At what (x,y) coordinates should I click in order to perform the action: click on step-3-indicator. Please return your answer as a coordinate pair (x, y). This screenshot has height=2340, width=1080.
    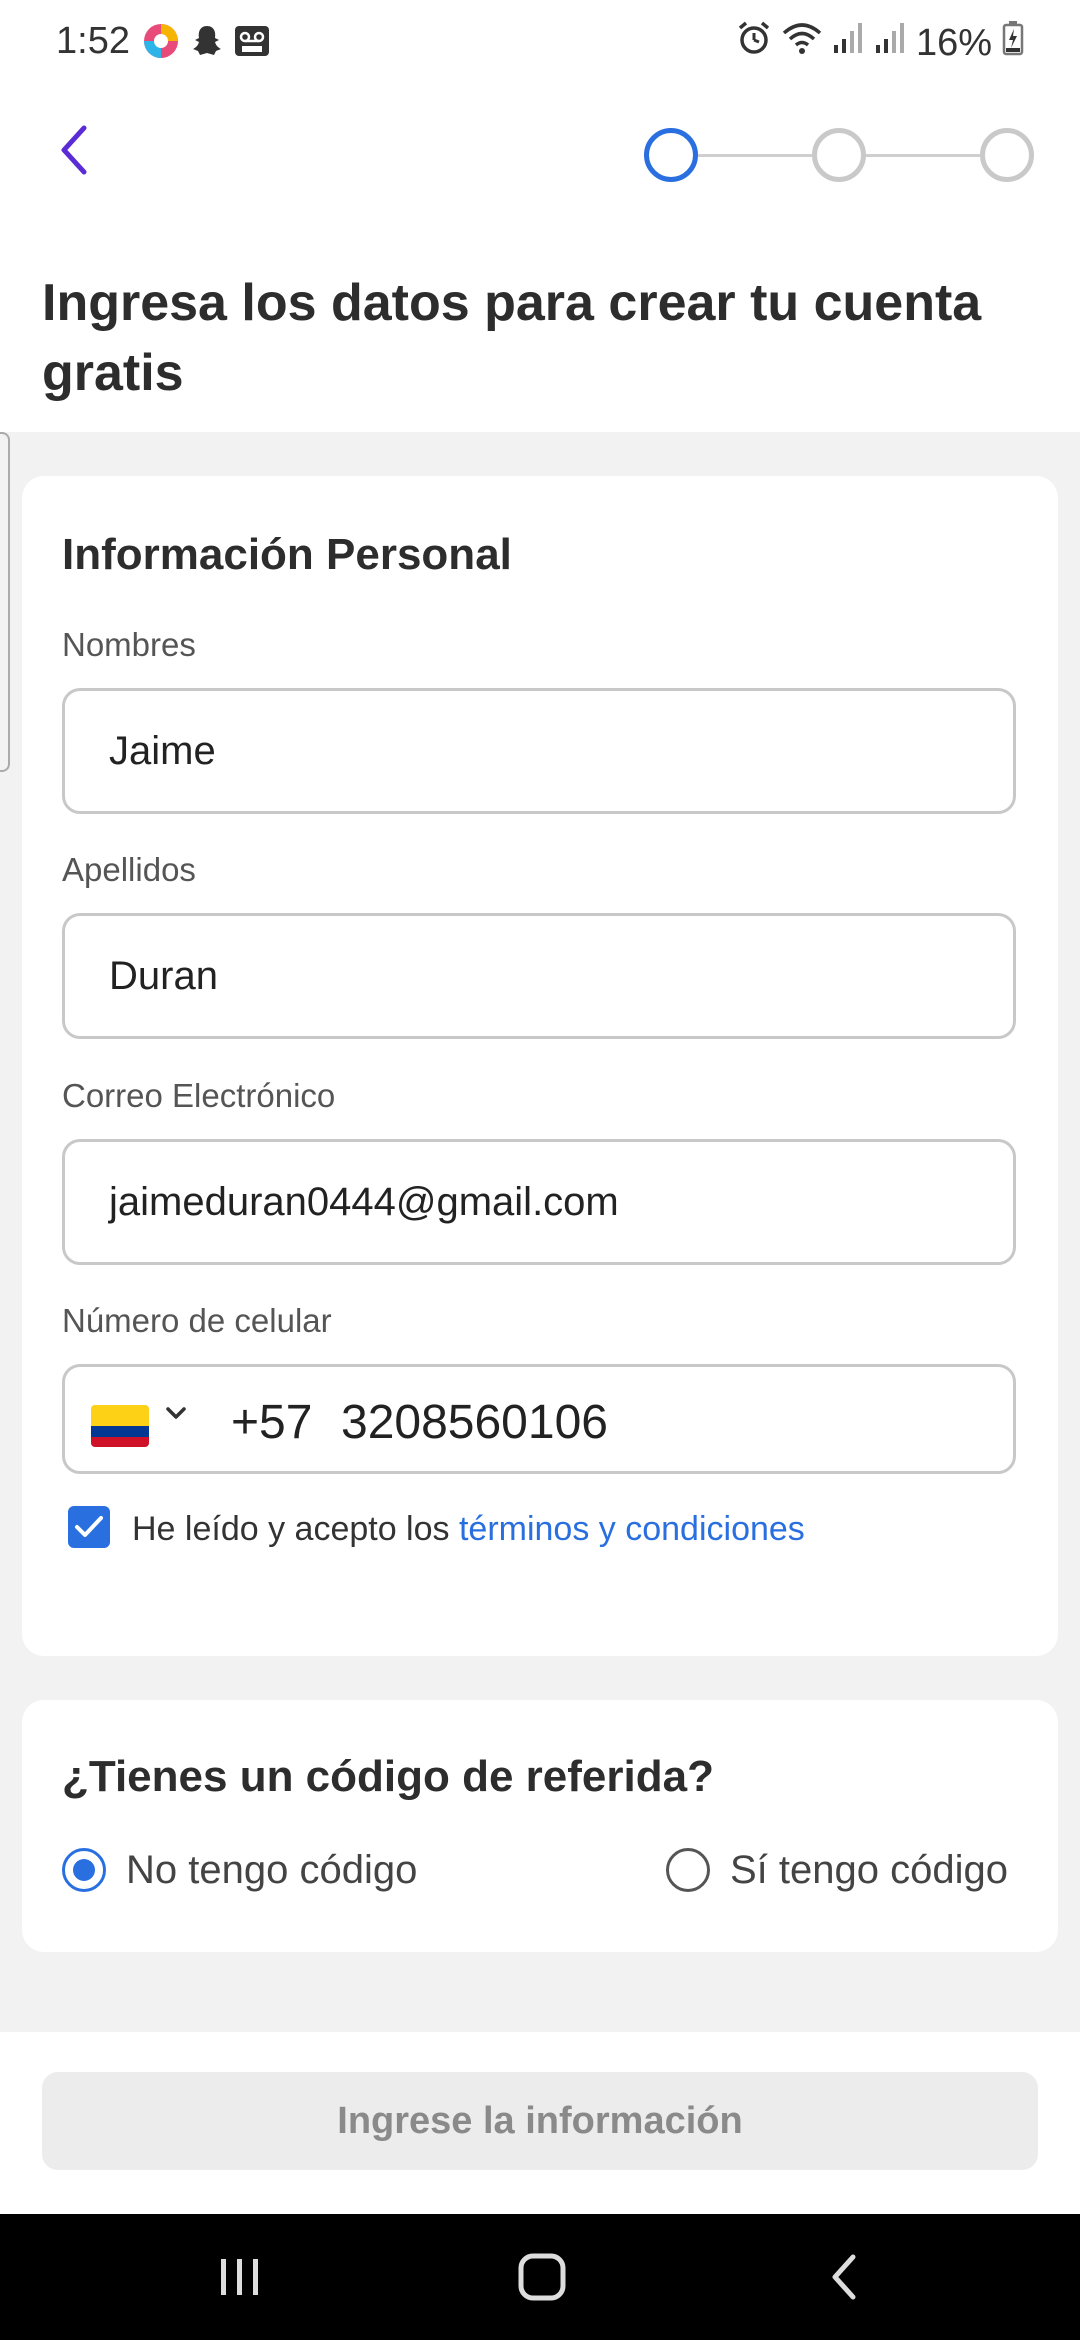
    Looking at the image, I should click on (1007, 155).